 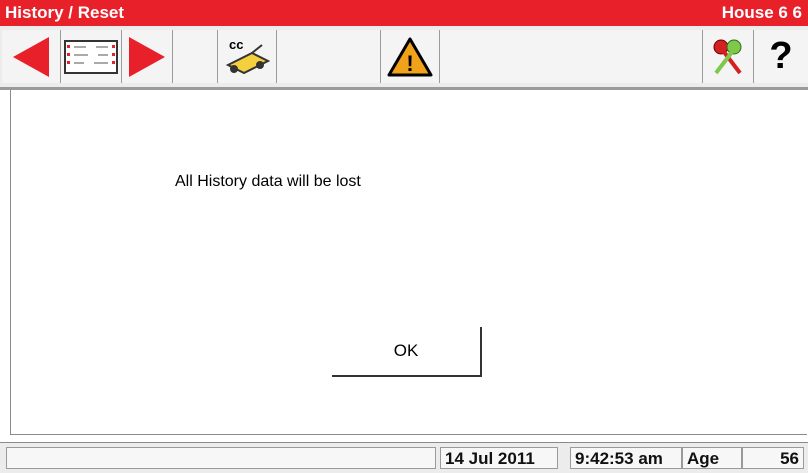 I want to click on keys-button, so click(x=728, y=56).